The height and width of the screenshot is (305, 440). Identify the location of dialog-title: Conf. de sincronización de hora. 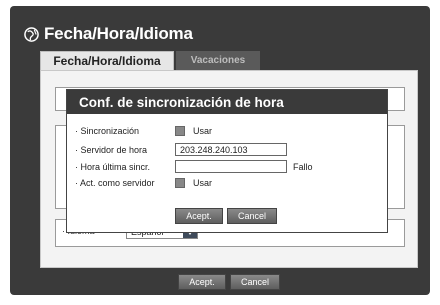
(227, 102).